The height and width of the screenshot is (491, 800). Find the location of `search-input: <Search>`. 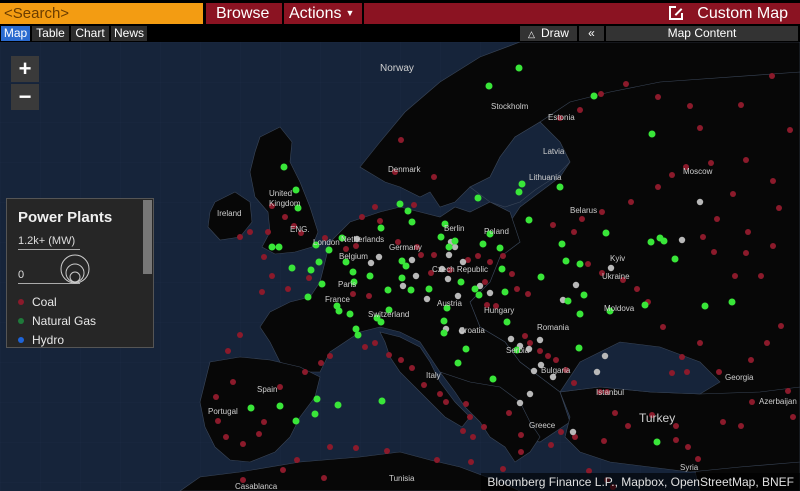

search-input: <Search> is located at coordinates (101, 13).